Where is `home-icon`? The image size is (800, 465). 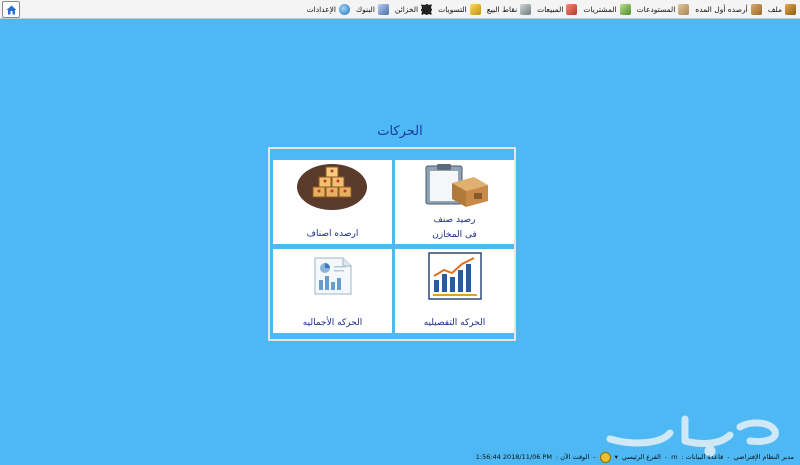
home-icon is located at coordinates (11, 9).